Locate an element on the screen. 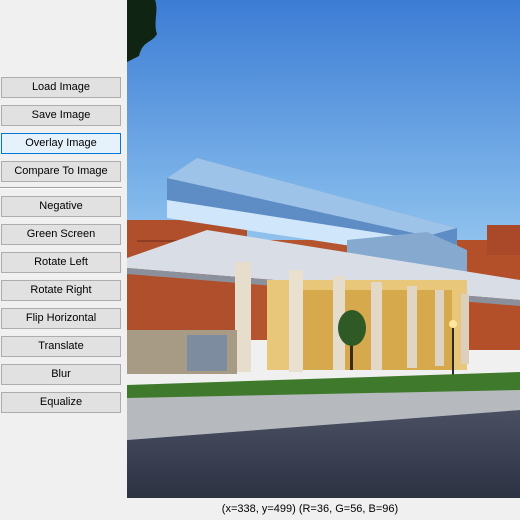  translate-button: Translate is located at coordinates (61, 346).